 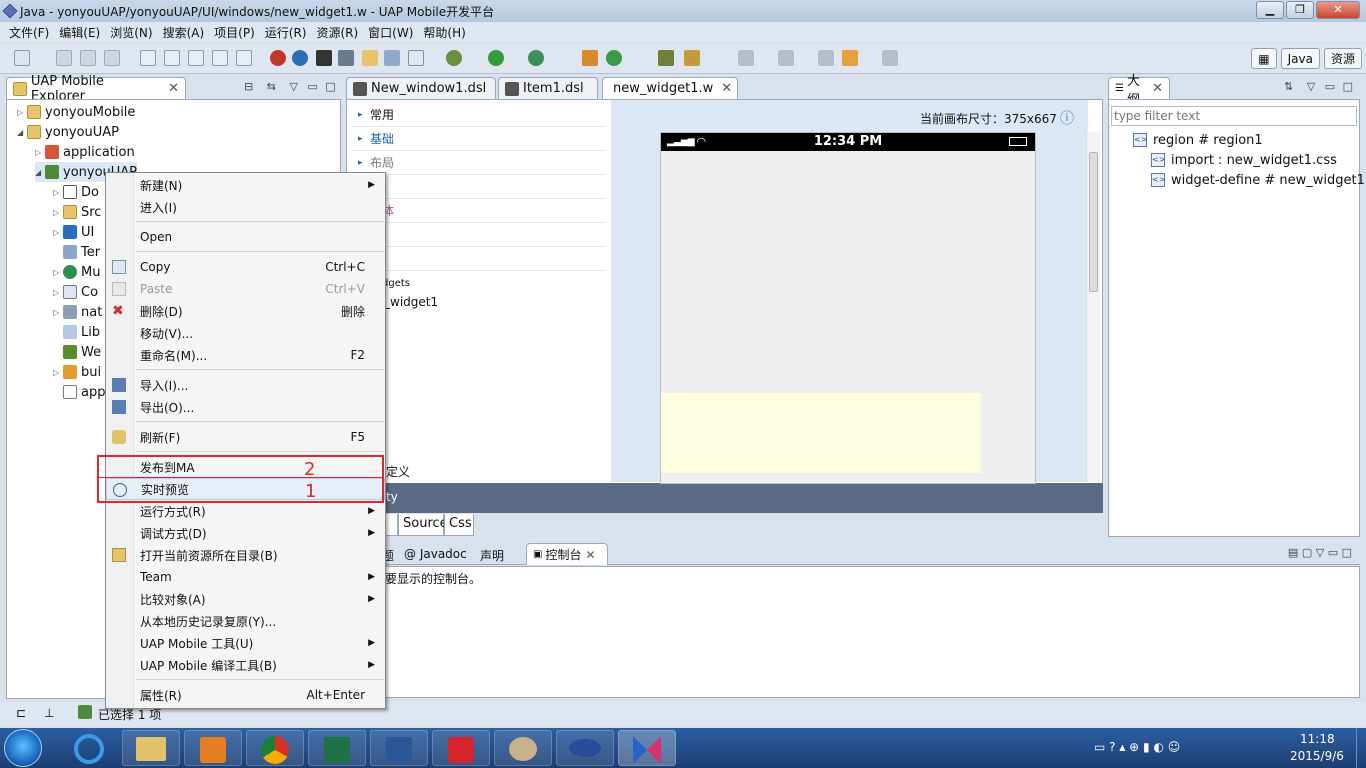 What do you see at coordinates (492, 555) in the screenshot?
I see `tab-declaration: 声明` at bounding box center [492, 555].